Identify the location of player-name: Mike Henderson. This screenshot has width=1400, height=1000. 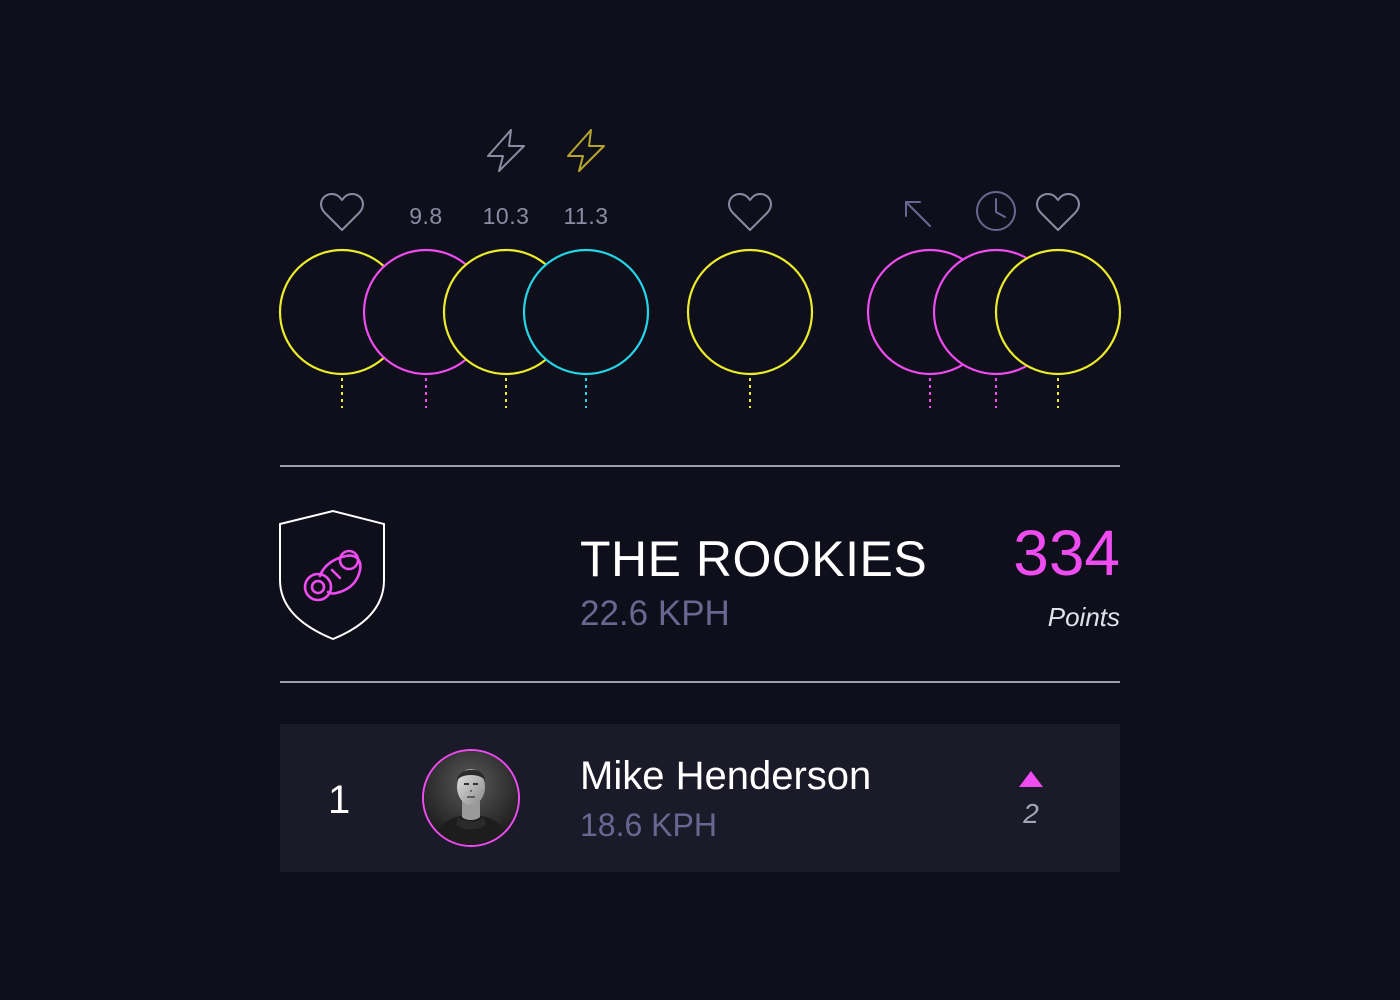
(726, 776).